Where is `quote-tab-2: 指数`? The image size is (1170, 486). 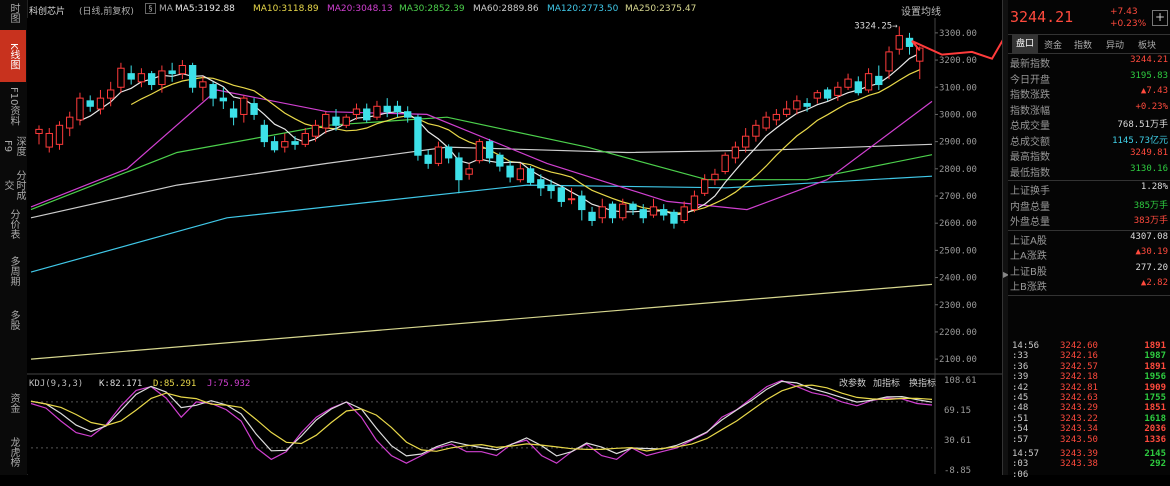
quote-tab-2: 指数 is located at coordinates (1083, 44).